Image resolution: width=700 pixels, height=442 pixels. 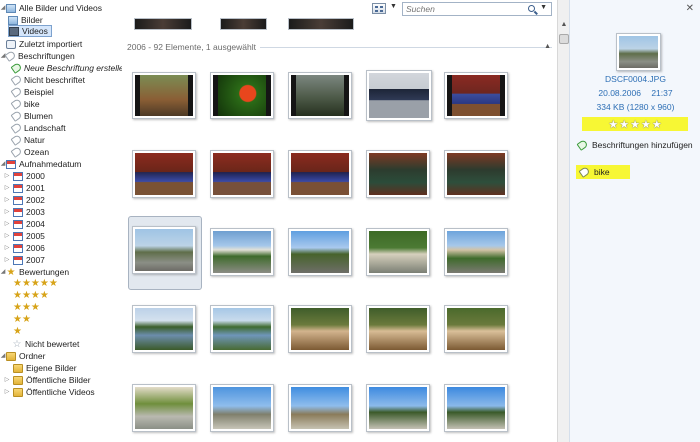 What do you see at coordinates (531, 8) in the screenshot?
I see `search-icon` at bounding box center [531, 8].